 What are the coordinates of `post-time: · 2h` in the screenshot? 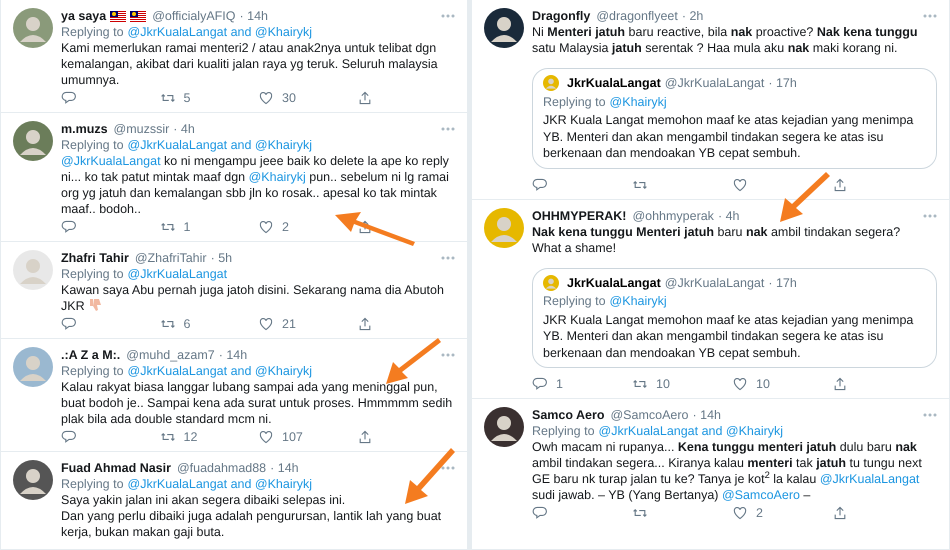 It's located at (693, 16).